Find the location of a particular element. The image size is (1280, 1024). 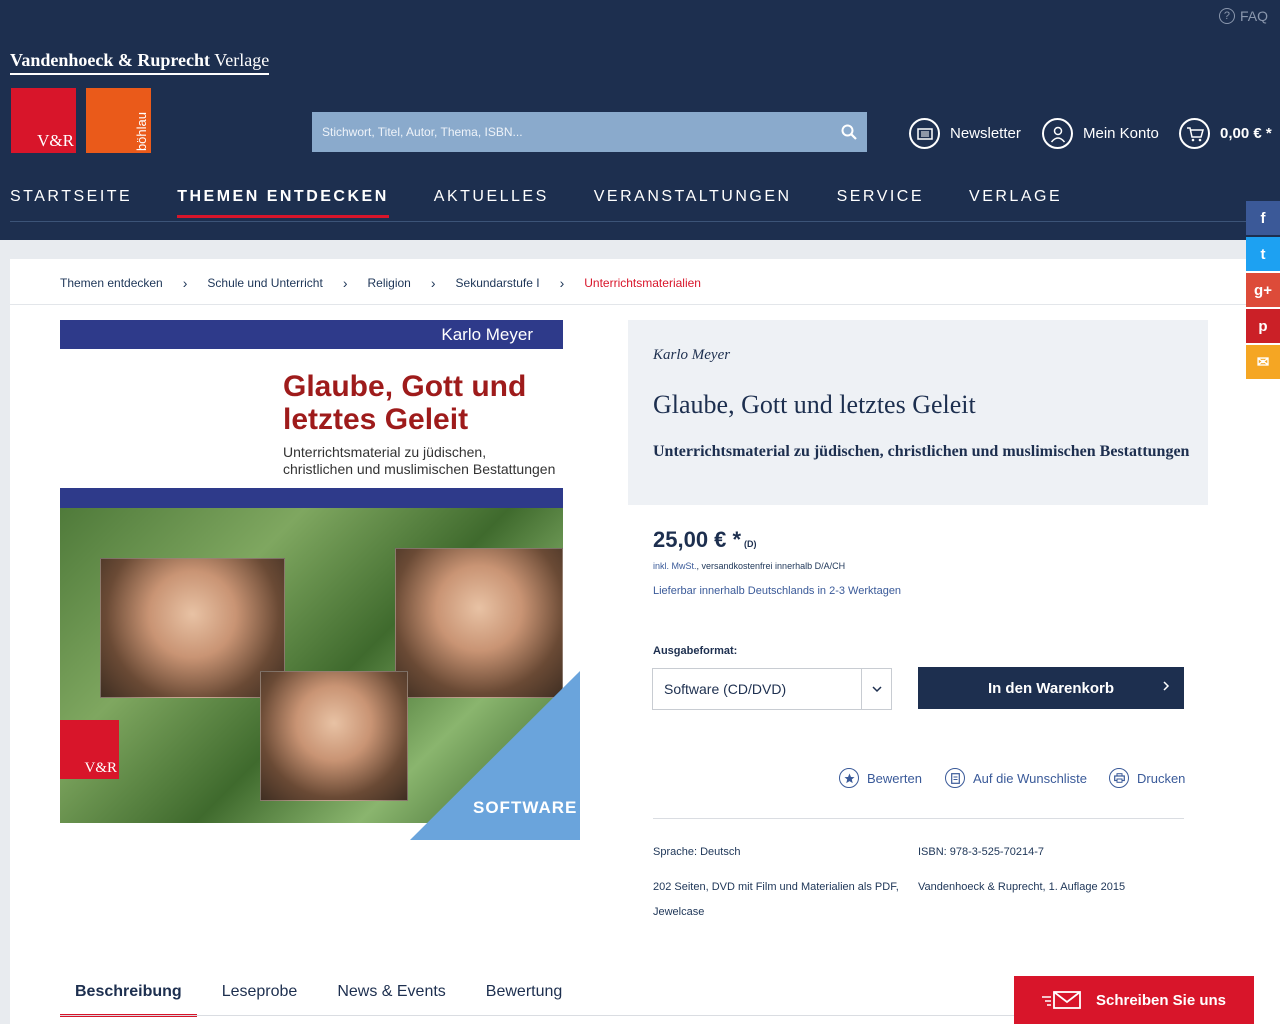

twitter-share-button: t is located at coordinates (1263, 254).